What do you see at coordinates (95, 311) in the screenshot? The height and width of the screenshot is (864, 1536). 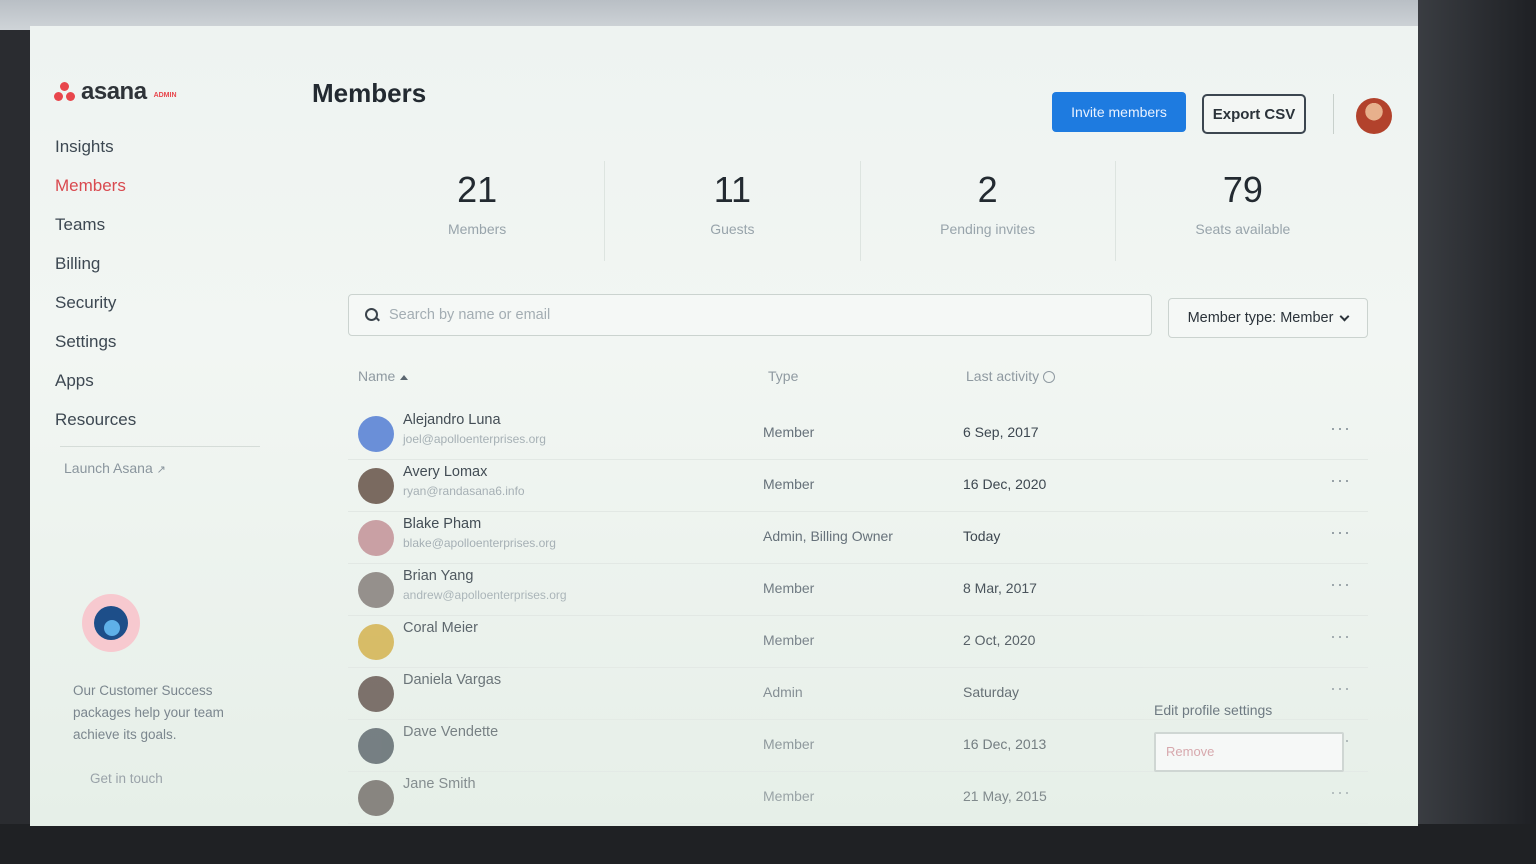 I see `sidebar-item-security: Security` at bounding box center [95, 311].